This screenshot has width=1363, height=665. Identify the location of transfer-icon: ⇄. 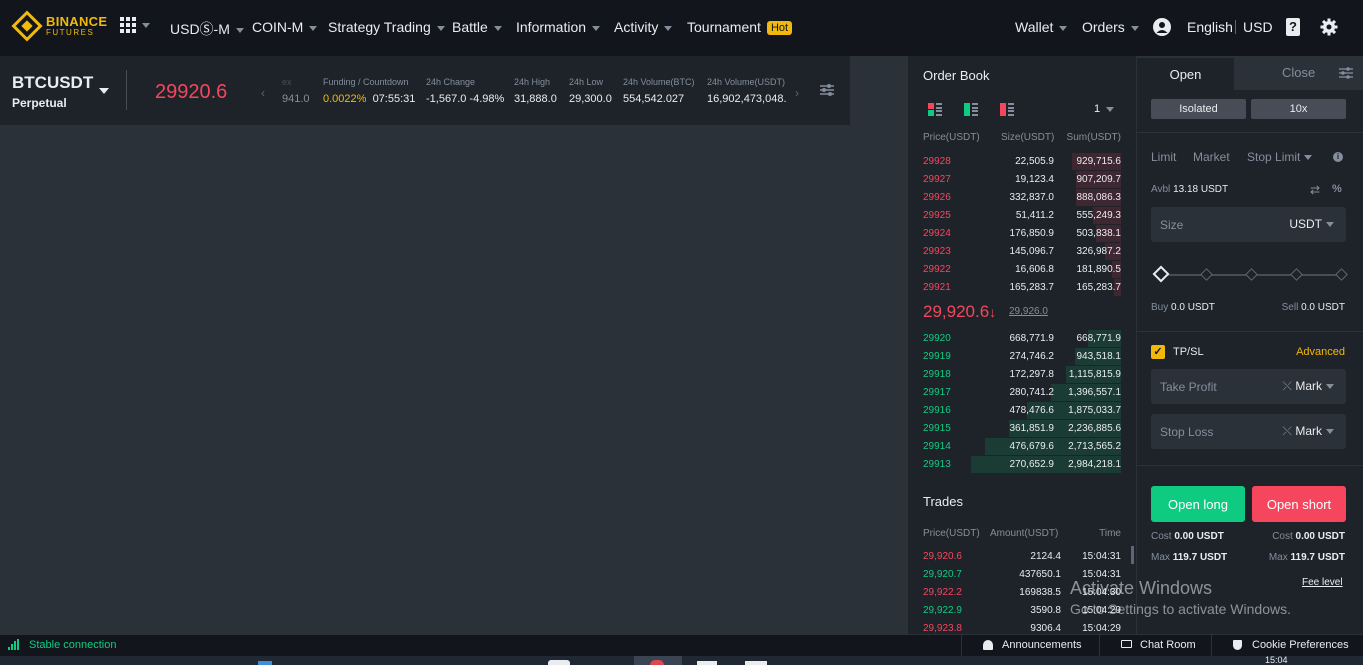
(1315, 190).